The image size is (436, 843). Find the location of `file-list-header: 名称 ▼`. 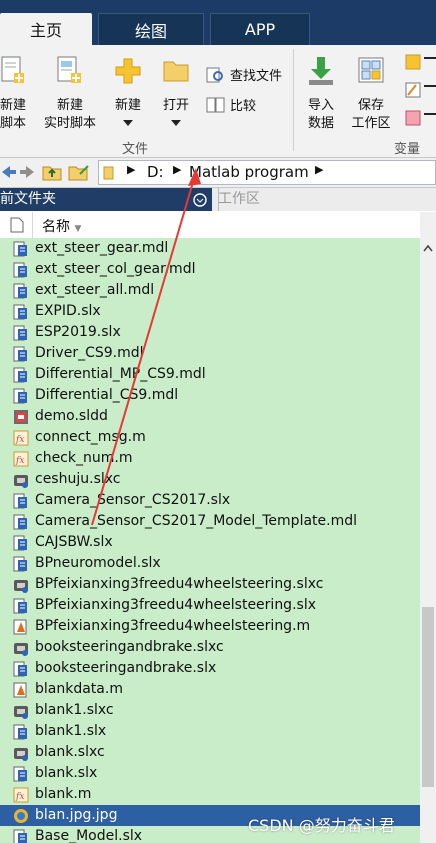

file-list-header: 名称 ▼ is located at coordinates (210, 225).